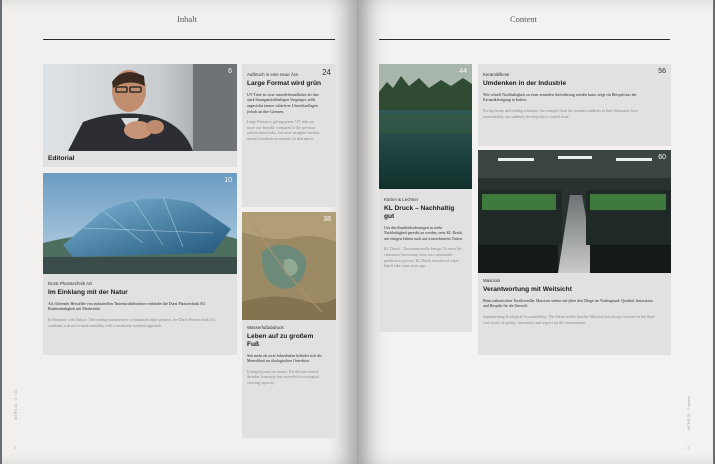  What do you see at coordinates (525, 83) in the screenshot?
I see `article-heading: Umdenken in der Industrie` at bounding box center [525, 83].